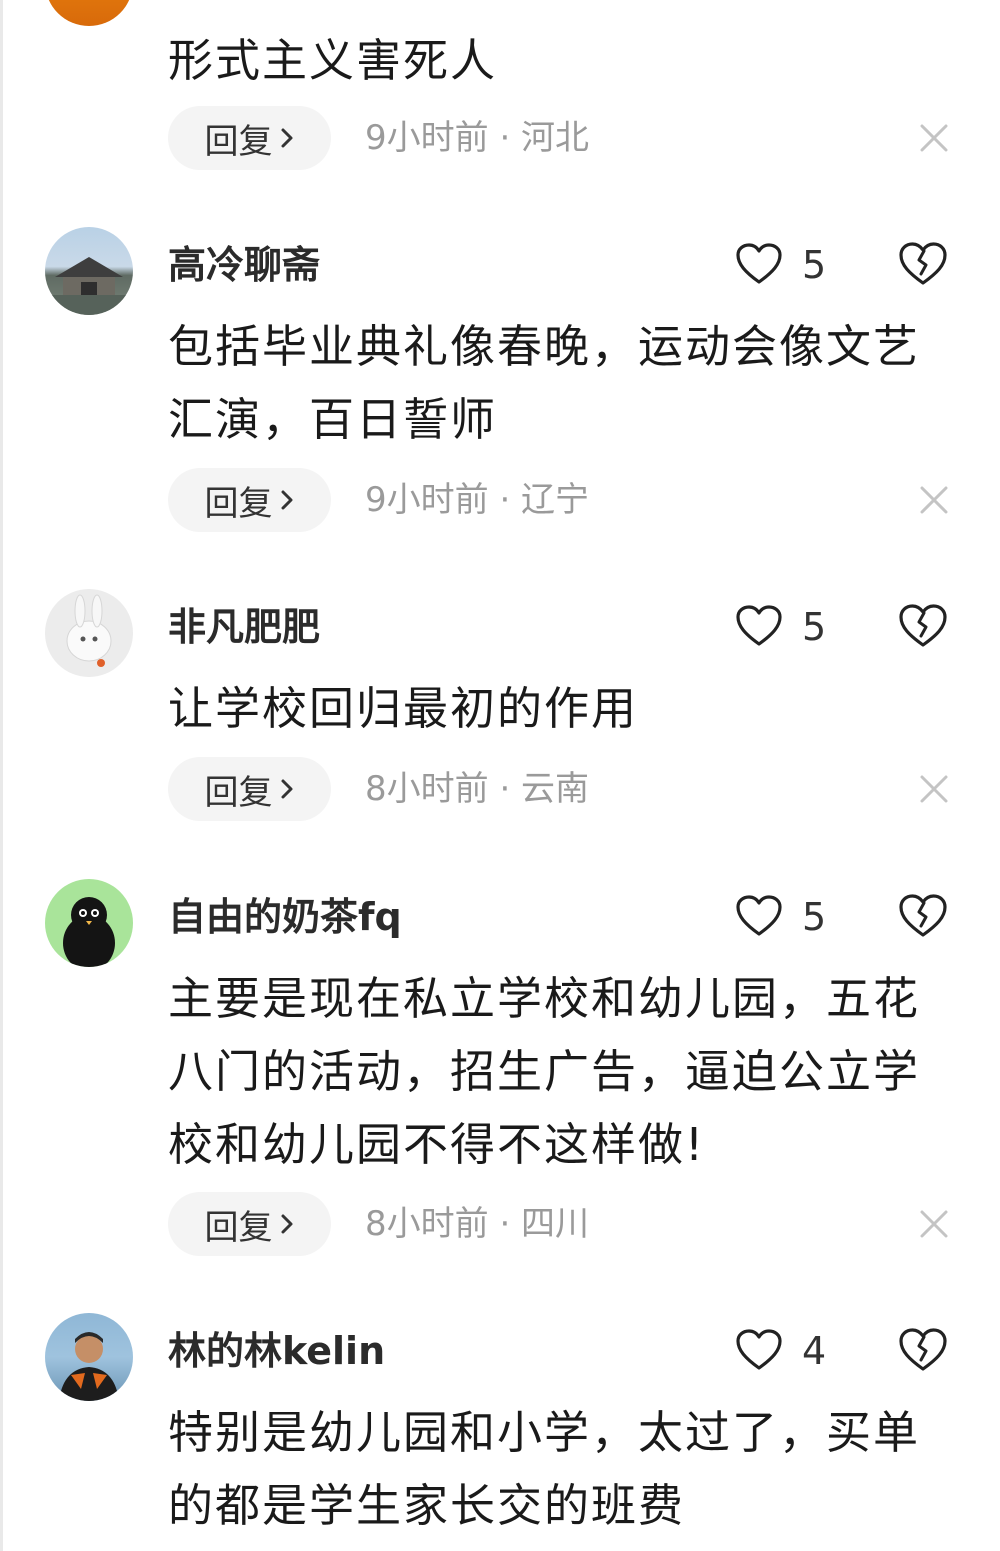  What do you see at coordinates (544, 1469) in the screenshot?
I see `comment-text: 特别是幼儿园和小学，太过了，买单的都是学生家长交的班费` at bounding box center [544, 1469].